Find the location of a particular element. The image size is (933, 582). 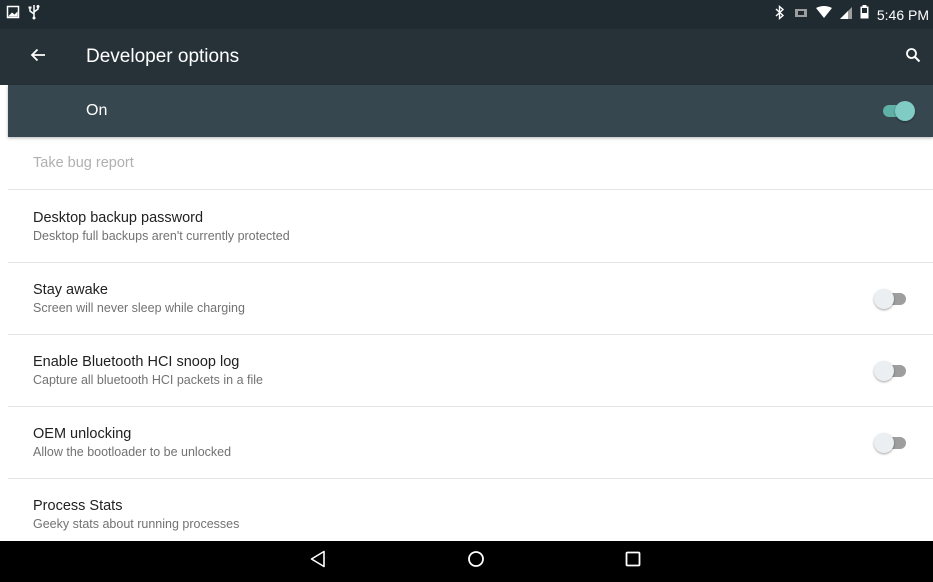

vibrate-icon is located at coordinates (801, 15).